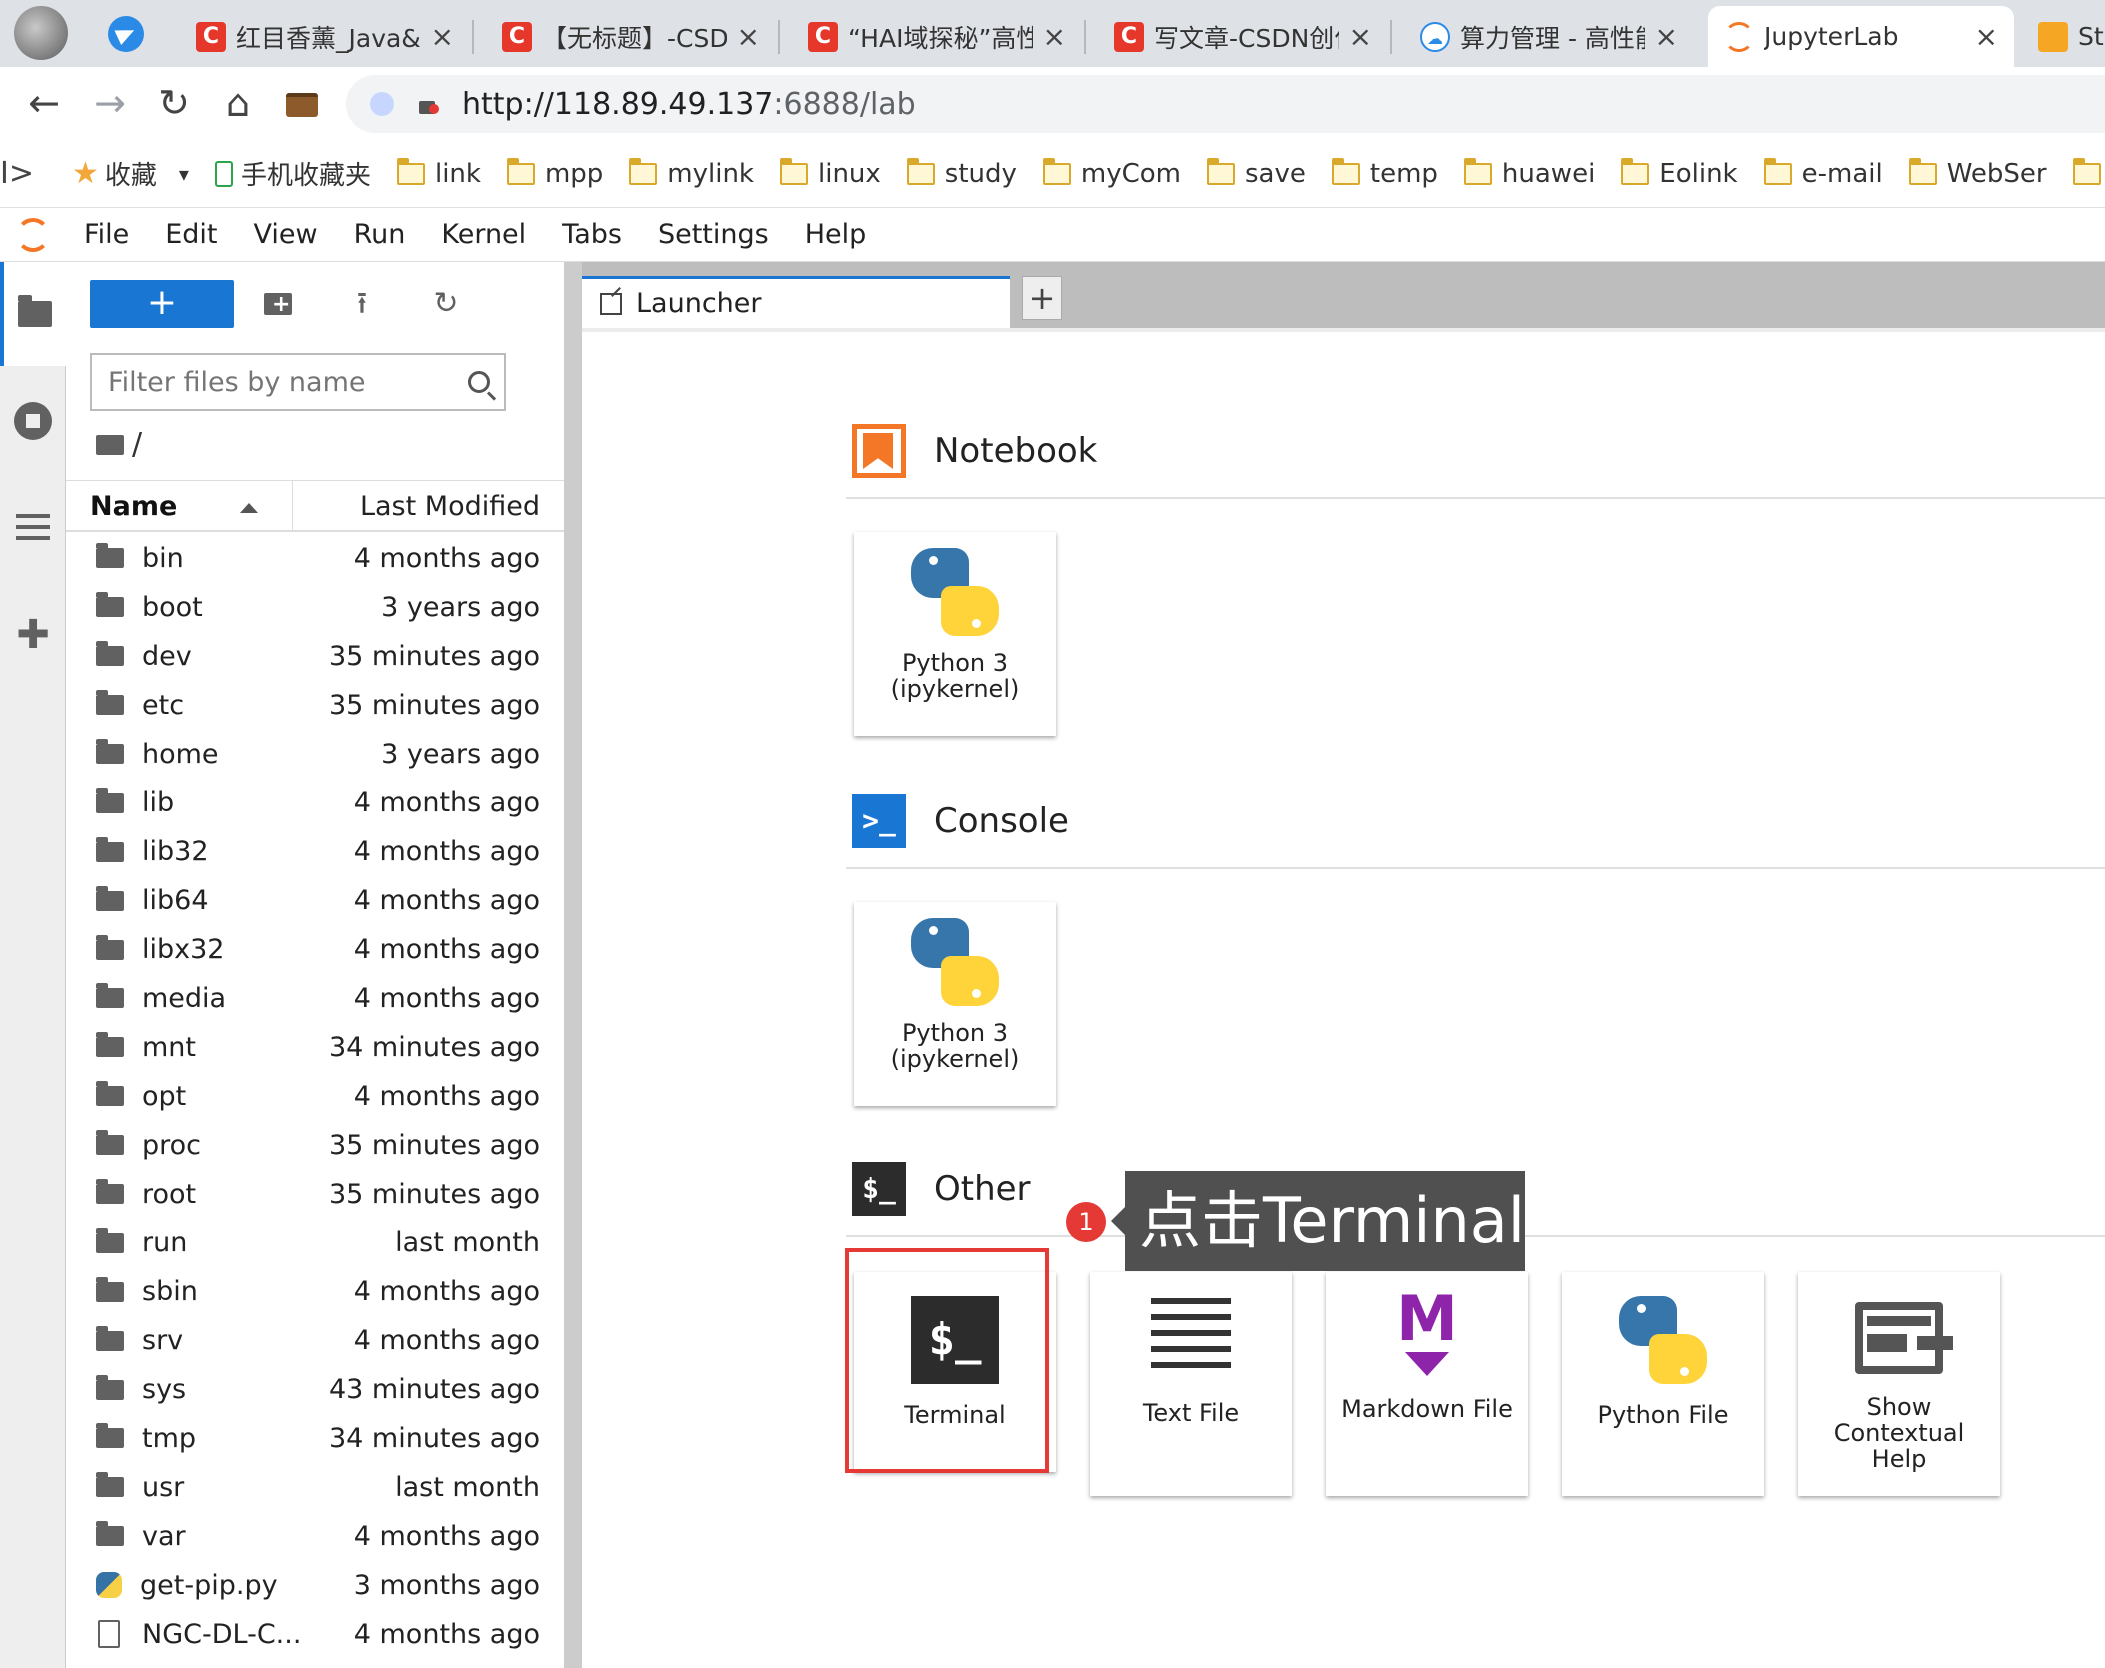 The width and height of the screenshot is (2105, 1668). What do you see at coordinates (1529, 173) in the screenshot?
I see `bookmark-folder: huawei` at bounding box center [1529, 173].